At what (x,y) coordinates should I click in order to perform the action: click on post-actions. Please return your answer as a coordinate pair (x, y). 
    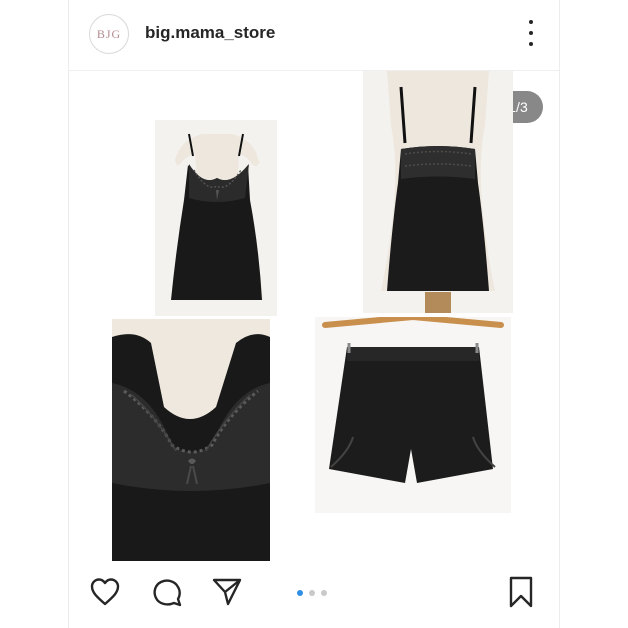
    Looking at the image, I should click on (314, 593).